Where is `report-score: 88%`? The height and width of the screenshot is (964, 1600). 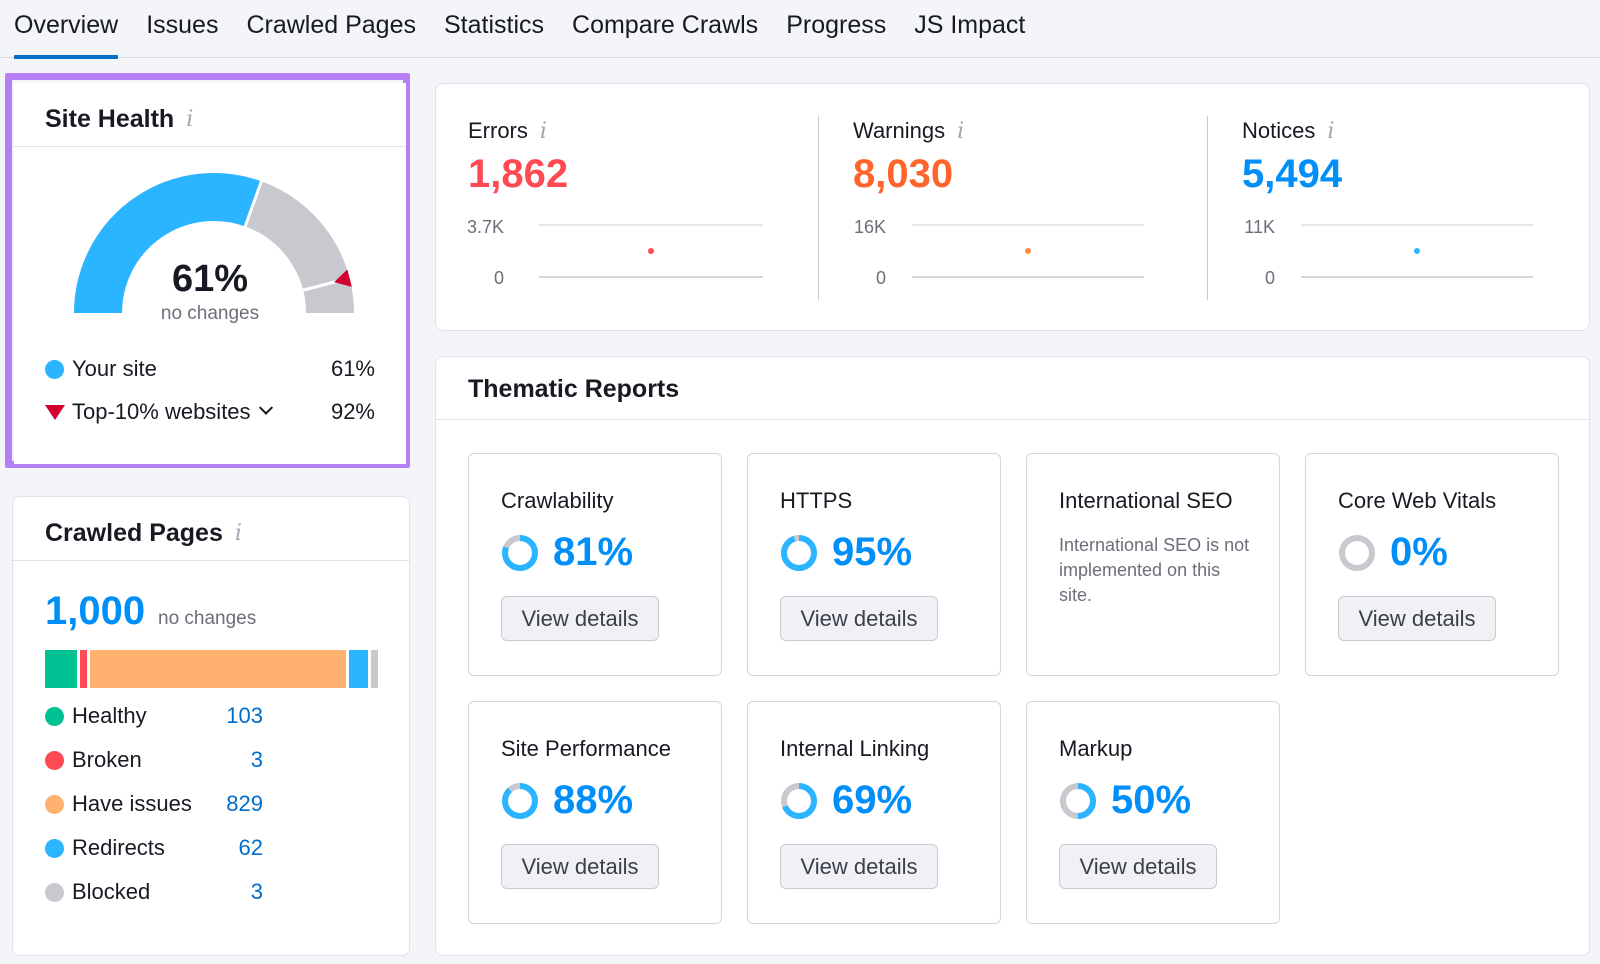
report-score: 88% is located at coordinates (593, 800).